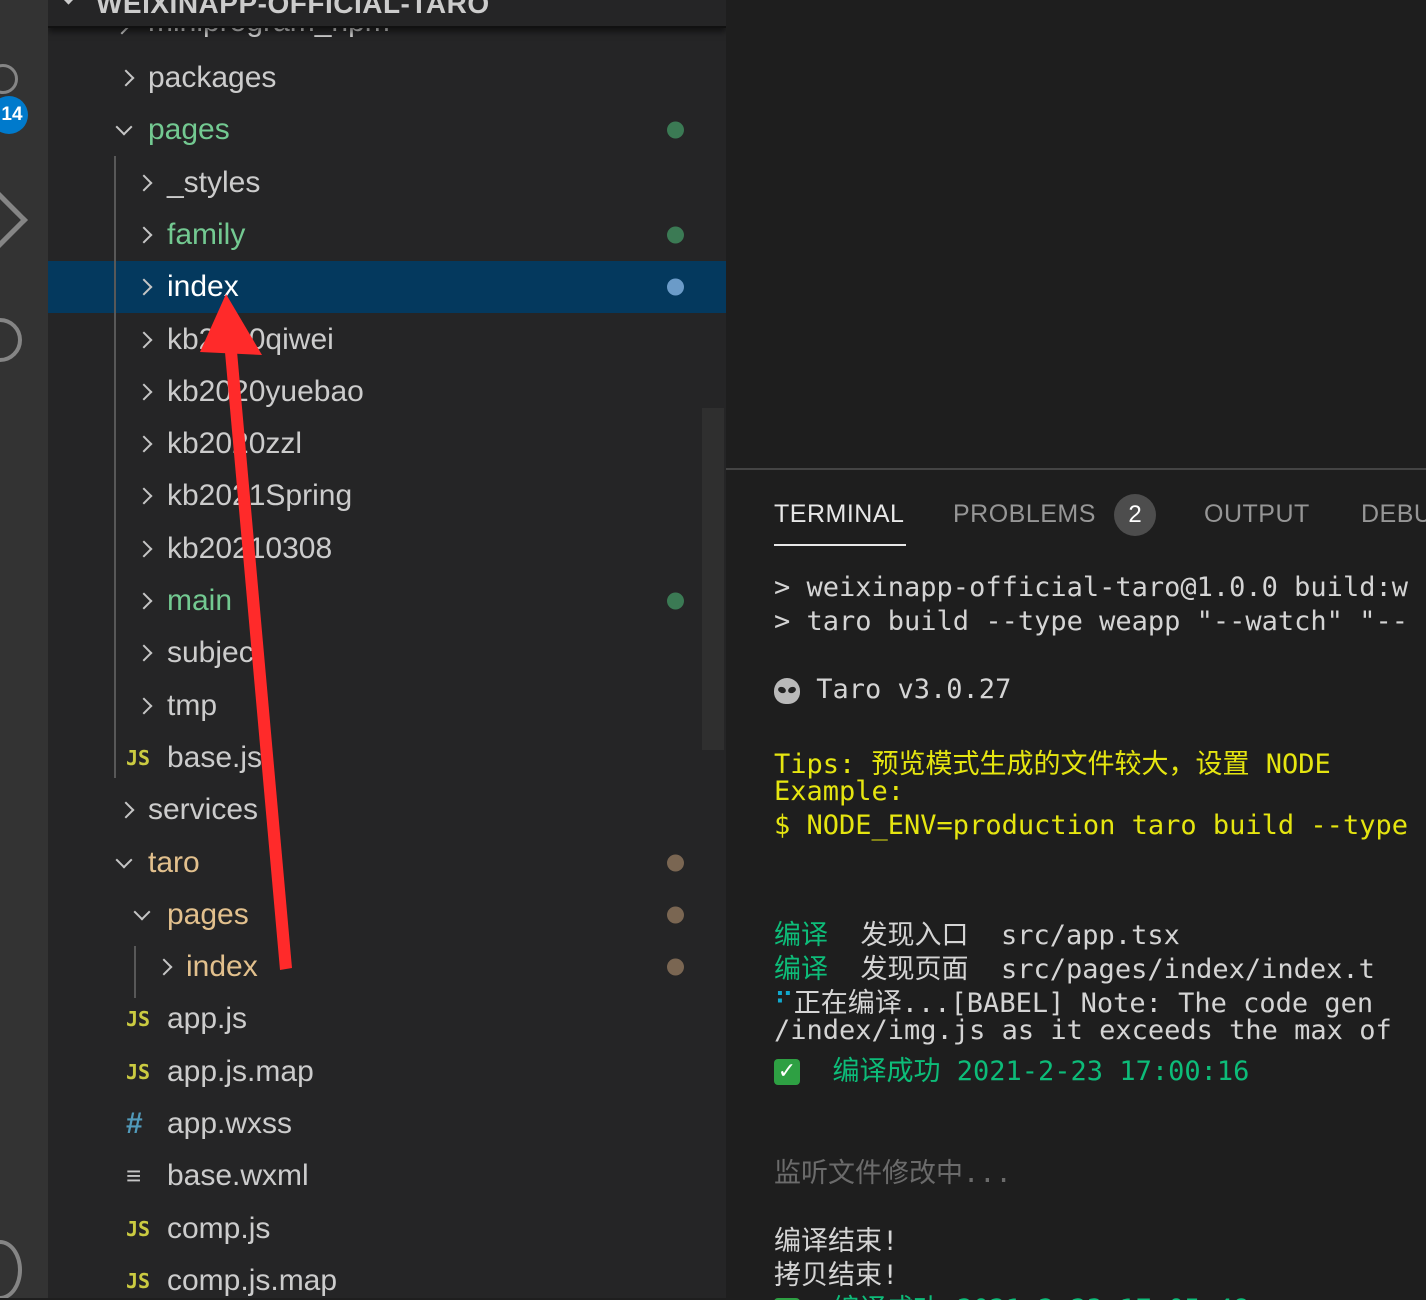  What do you see at coordinates (14, 220) in the screenshot?
I see `run-debug-icon` at bounding box center [14, 220].